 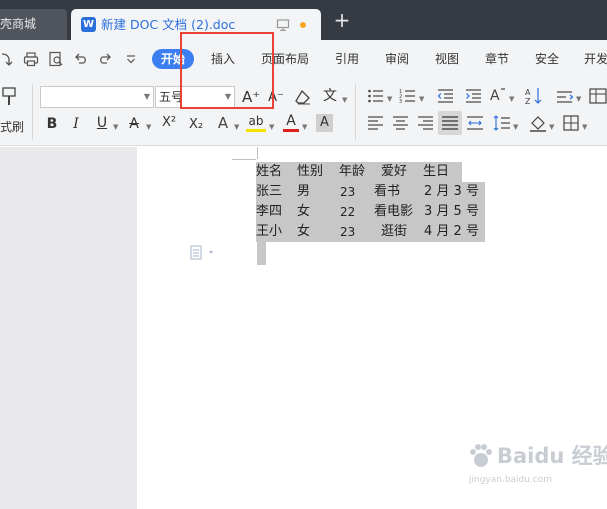 What do you see at coordinates (134, 124) in the screenshot?
I see `strikethrough-button: A` at bounding box center [134, 124].